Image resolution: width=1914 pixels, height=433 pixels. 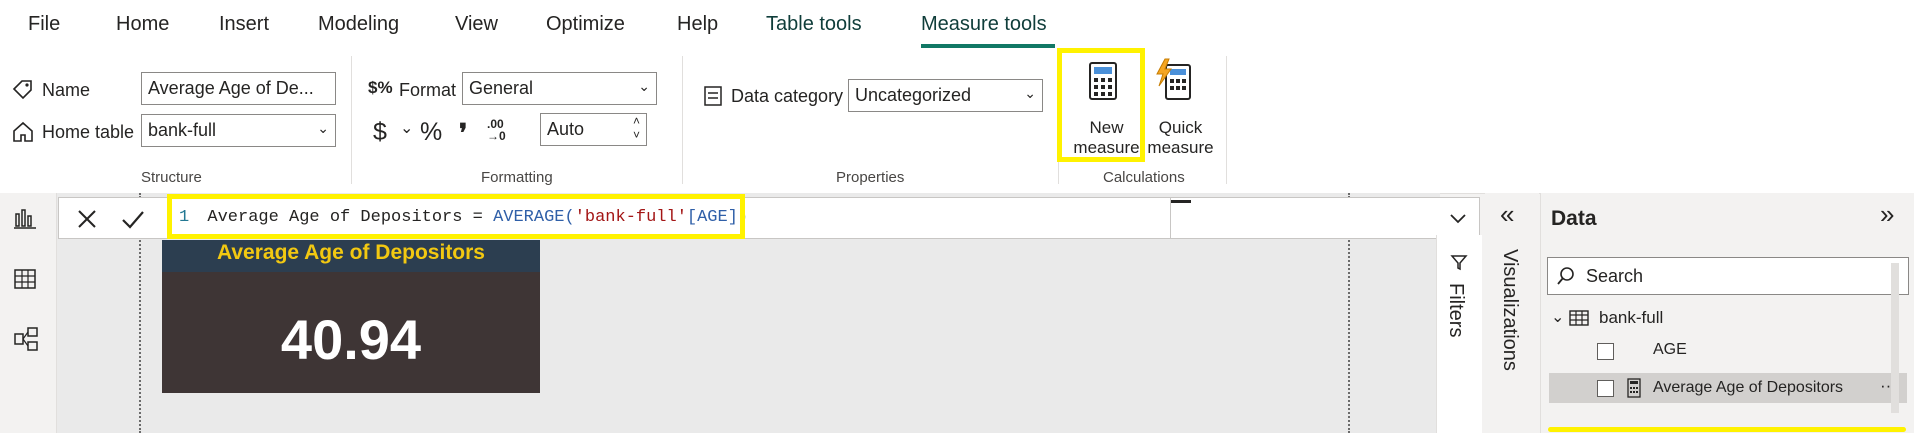 I want to click on format-icon: $%, so click(x=380, y=87).